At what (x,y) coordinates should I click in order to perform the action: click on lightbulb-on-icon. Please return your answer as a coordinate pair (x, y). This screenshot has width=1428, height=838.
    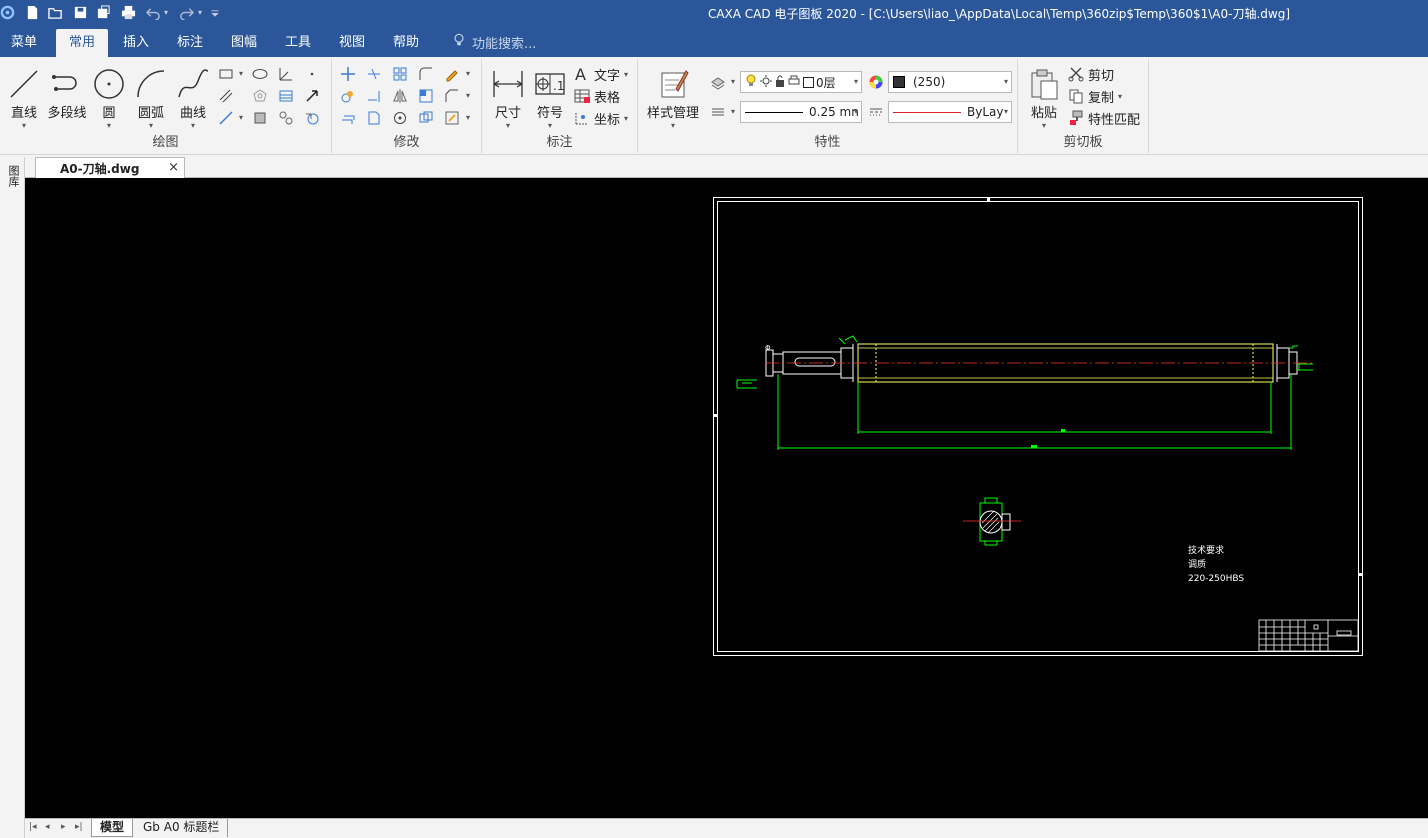
    Looking at the image, I should click on (751, 82).